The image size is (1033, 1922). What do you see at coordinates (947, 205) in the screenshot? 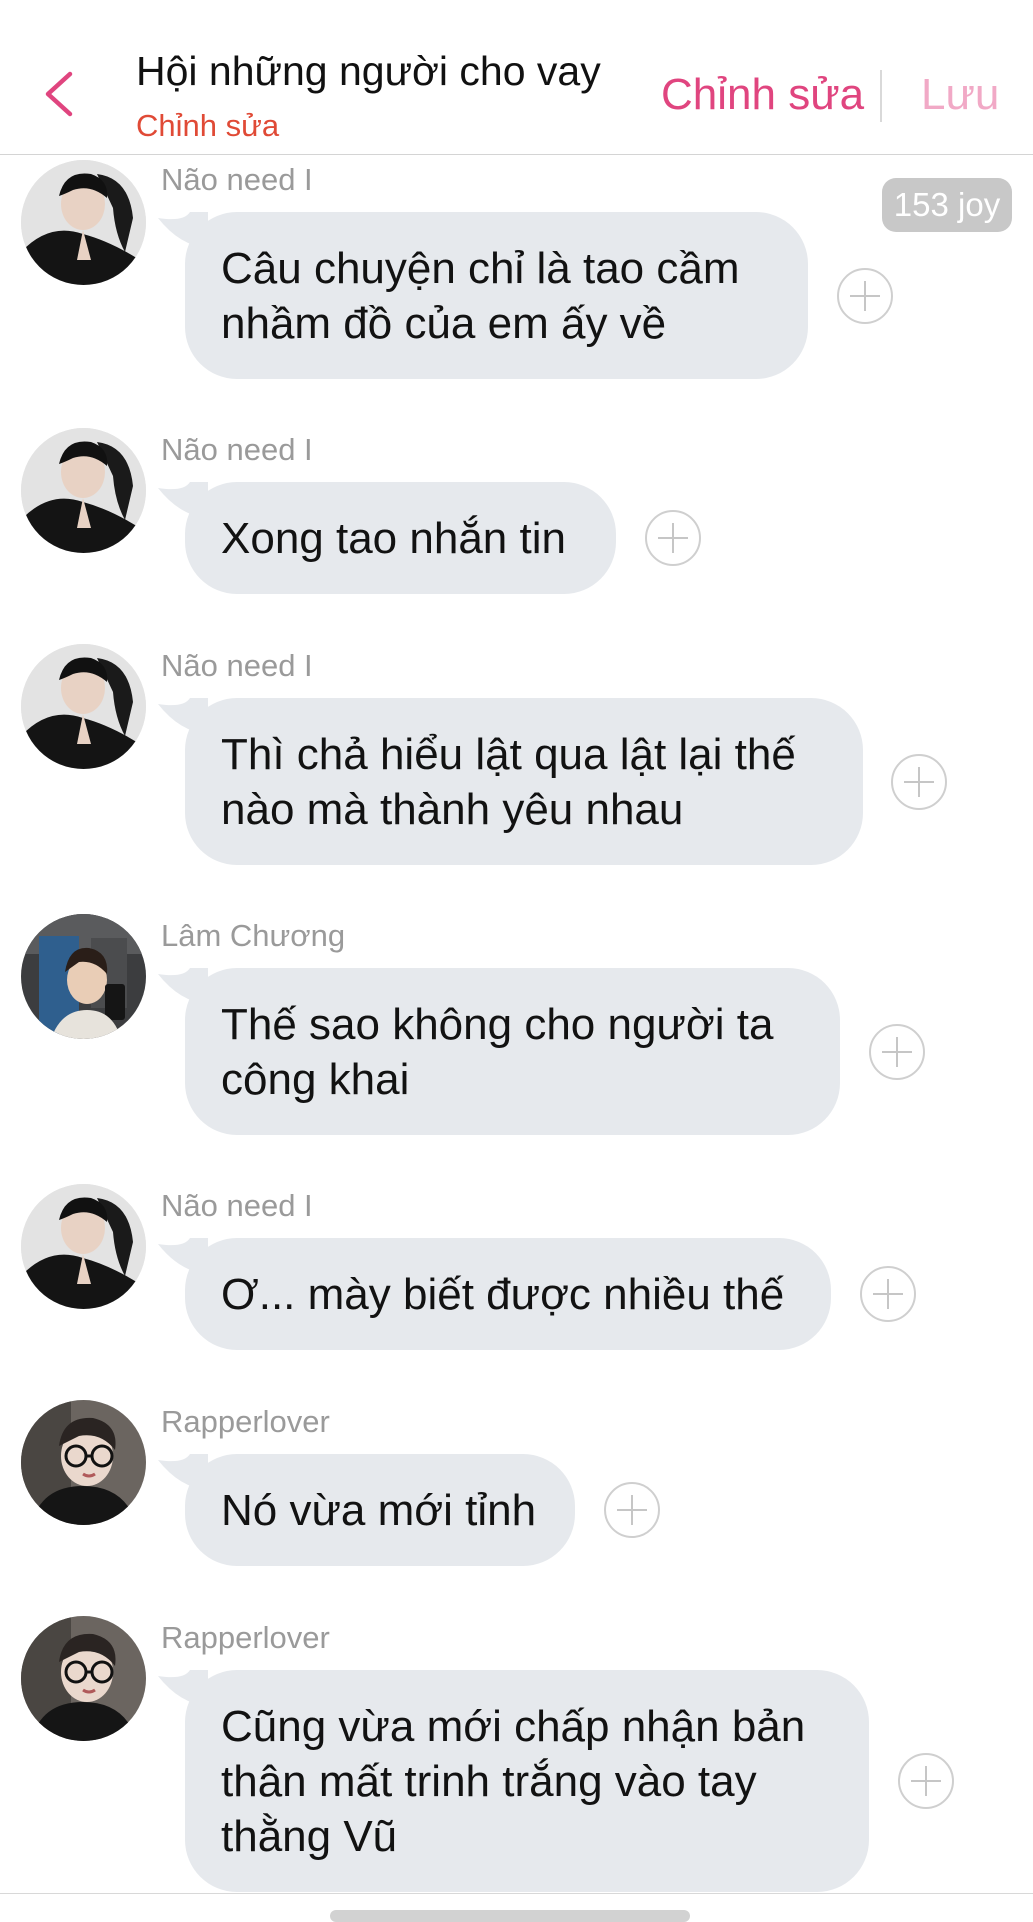
I see `joy-badge: 153 joy` at bounding box center [947, 205].